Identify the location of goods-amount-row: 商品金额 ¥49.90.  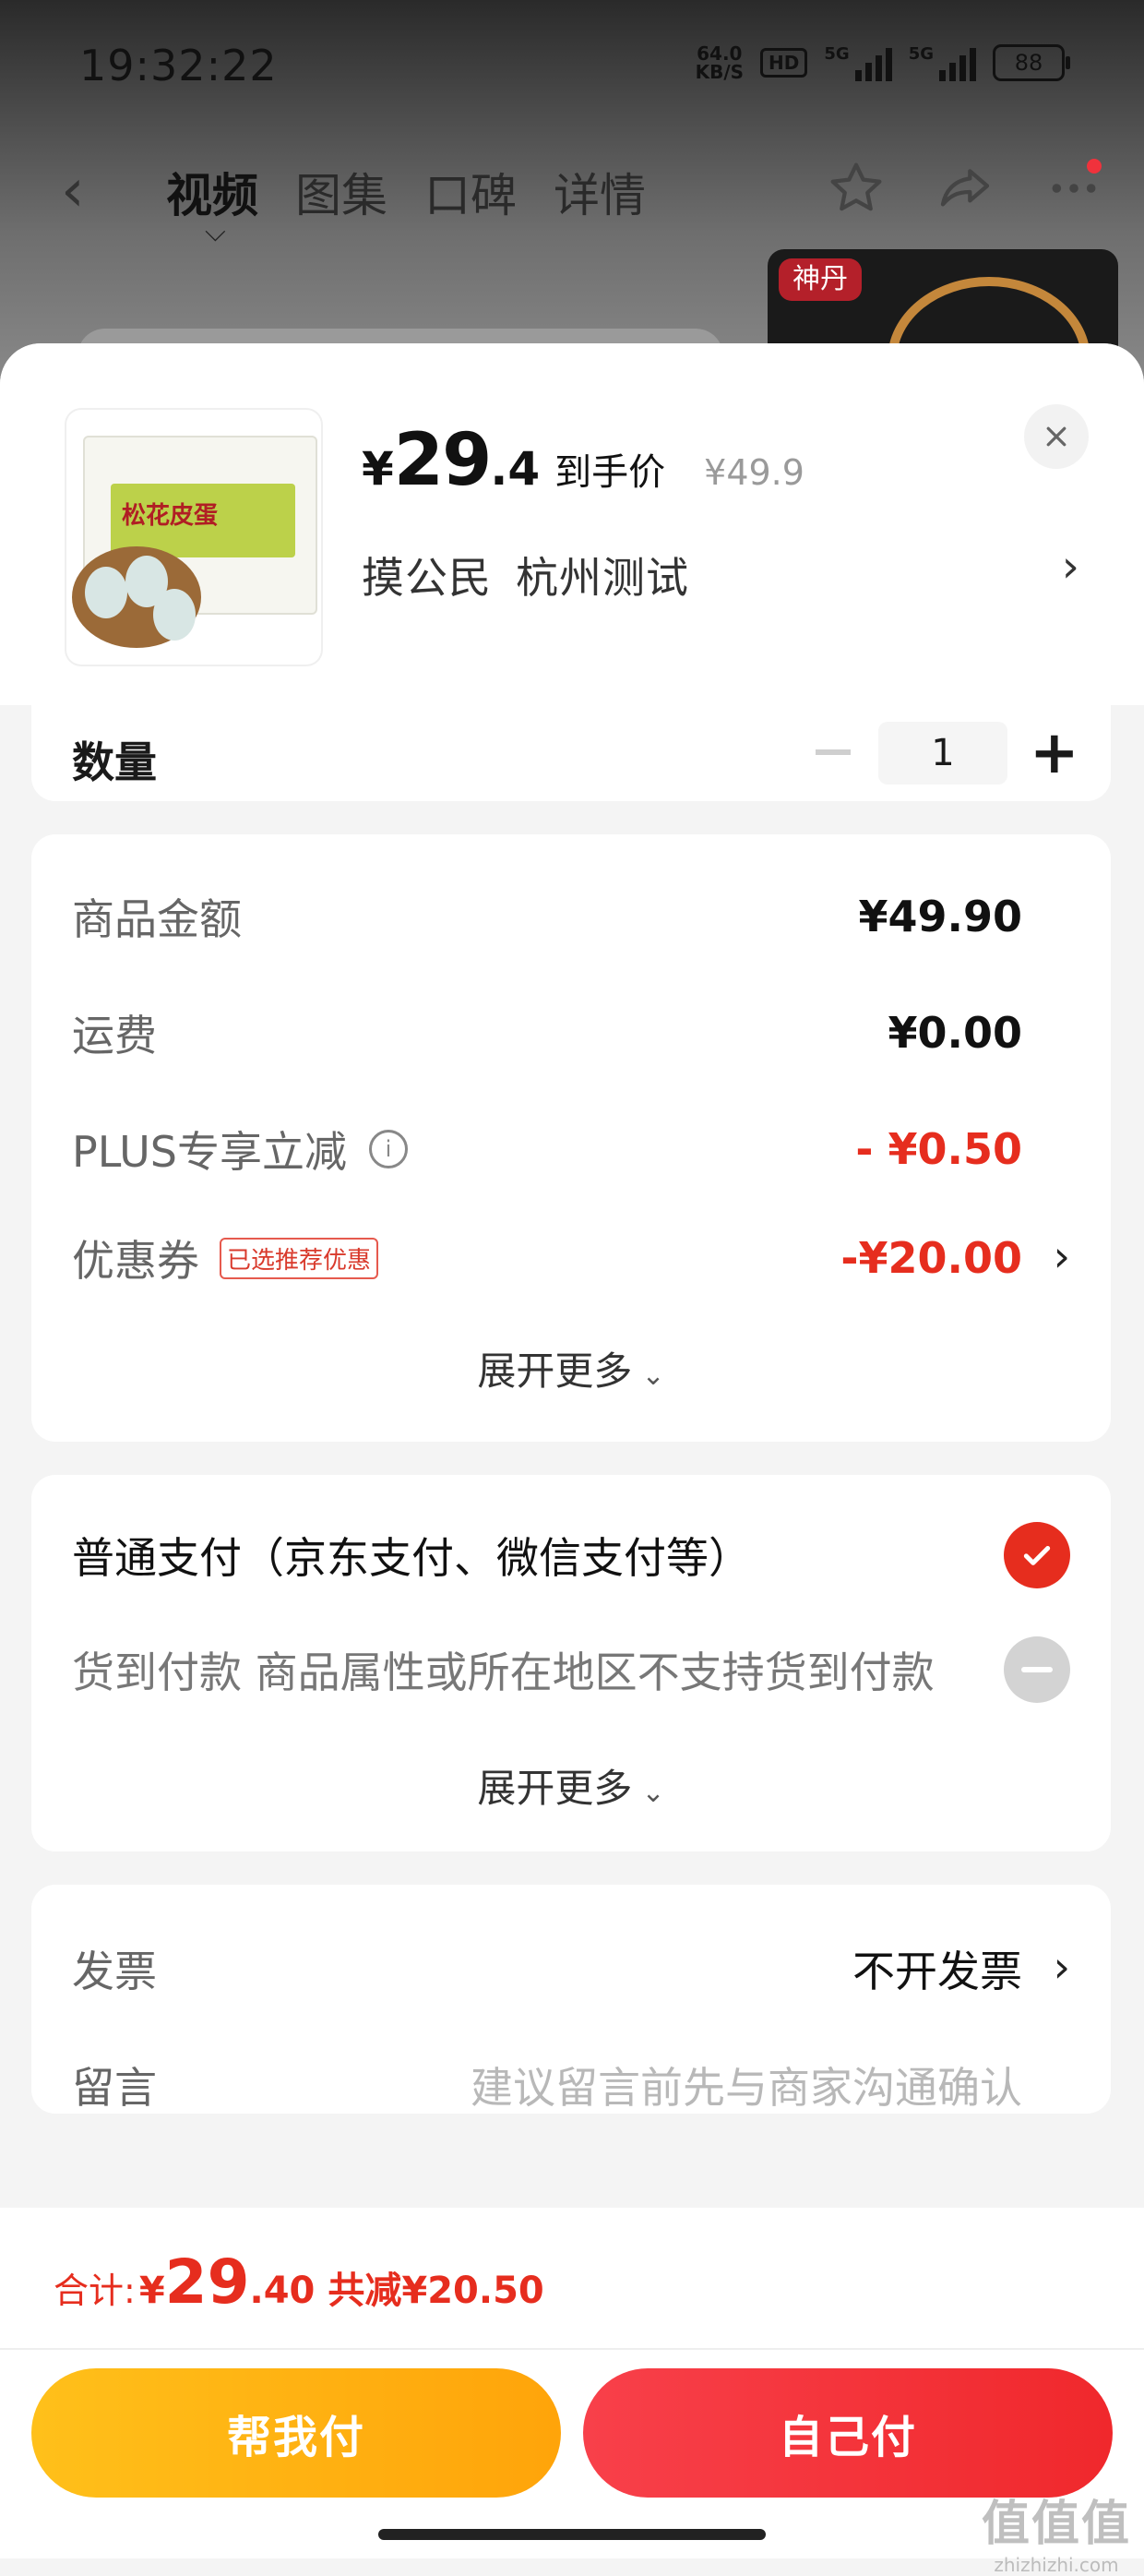
(547, 917).